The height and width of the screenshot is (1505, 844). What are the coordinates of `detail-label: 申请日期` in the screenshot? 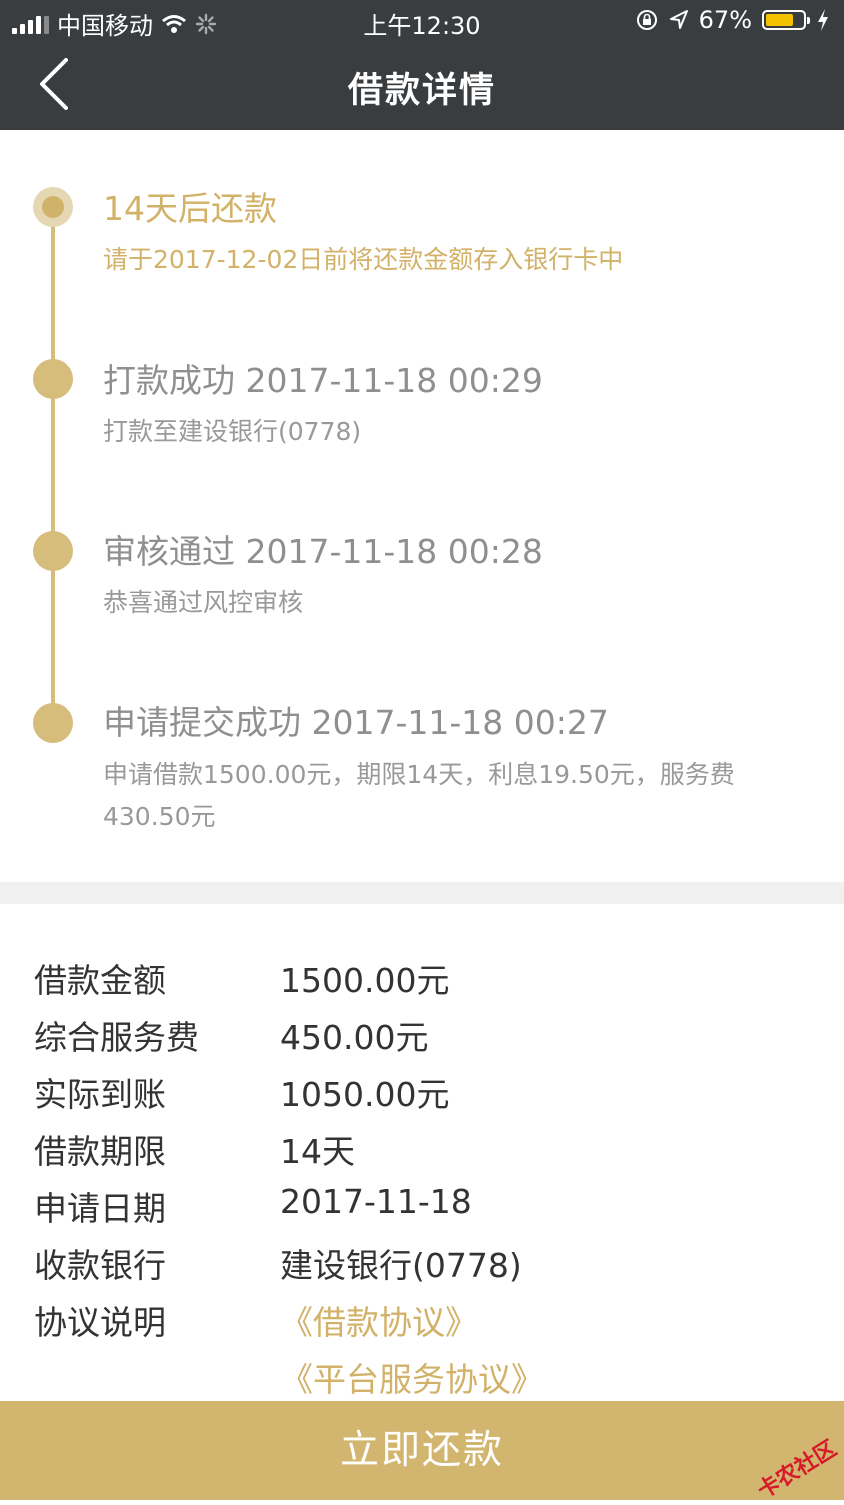 It's located at (100, 1208).